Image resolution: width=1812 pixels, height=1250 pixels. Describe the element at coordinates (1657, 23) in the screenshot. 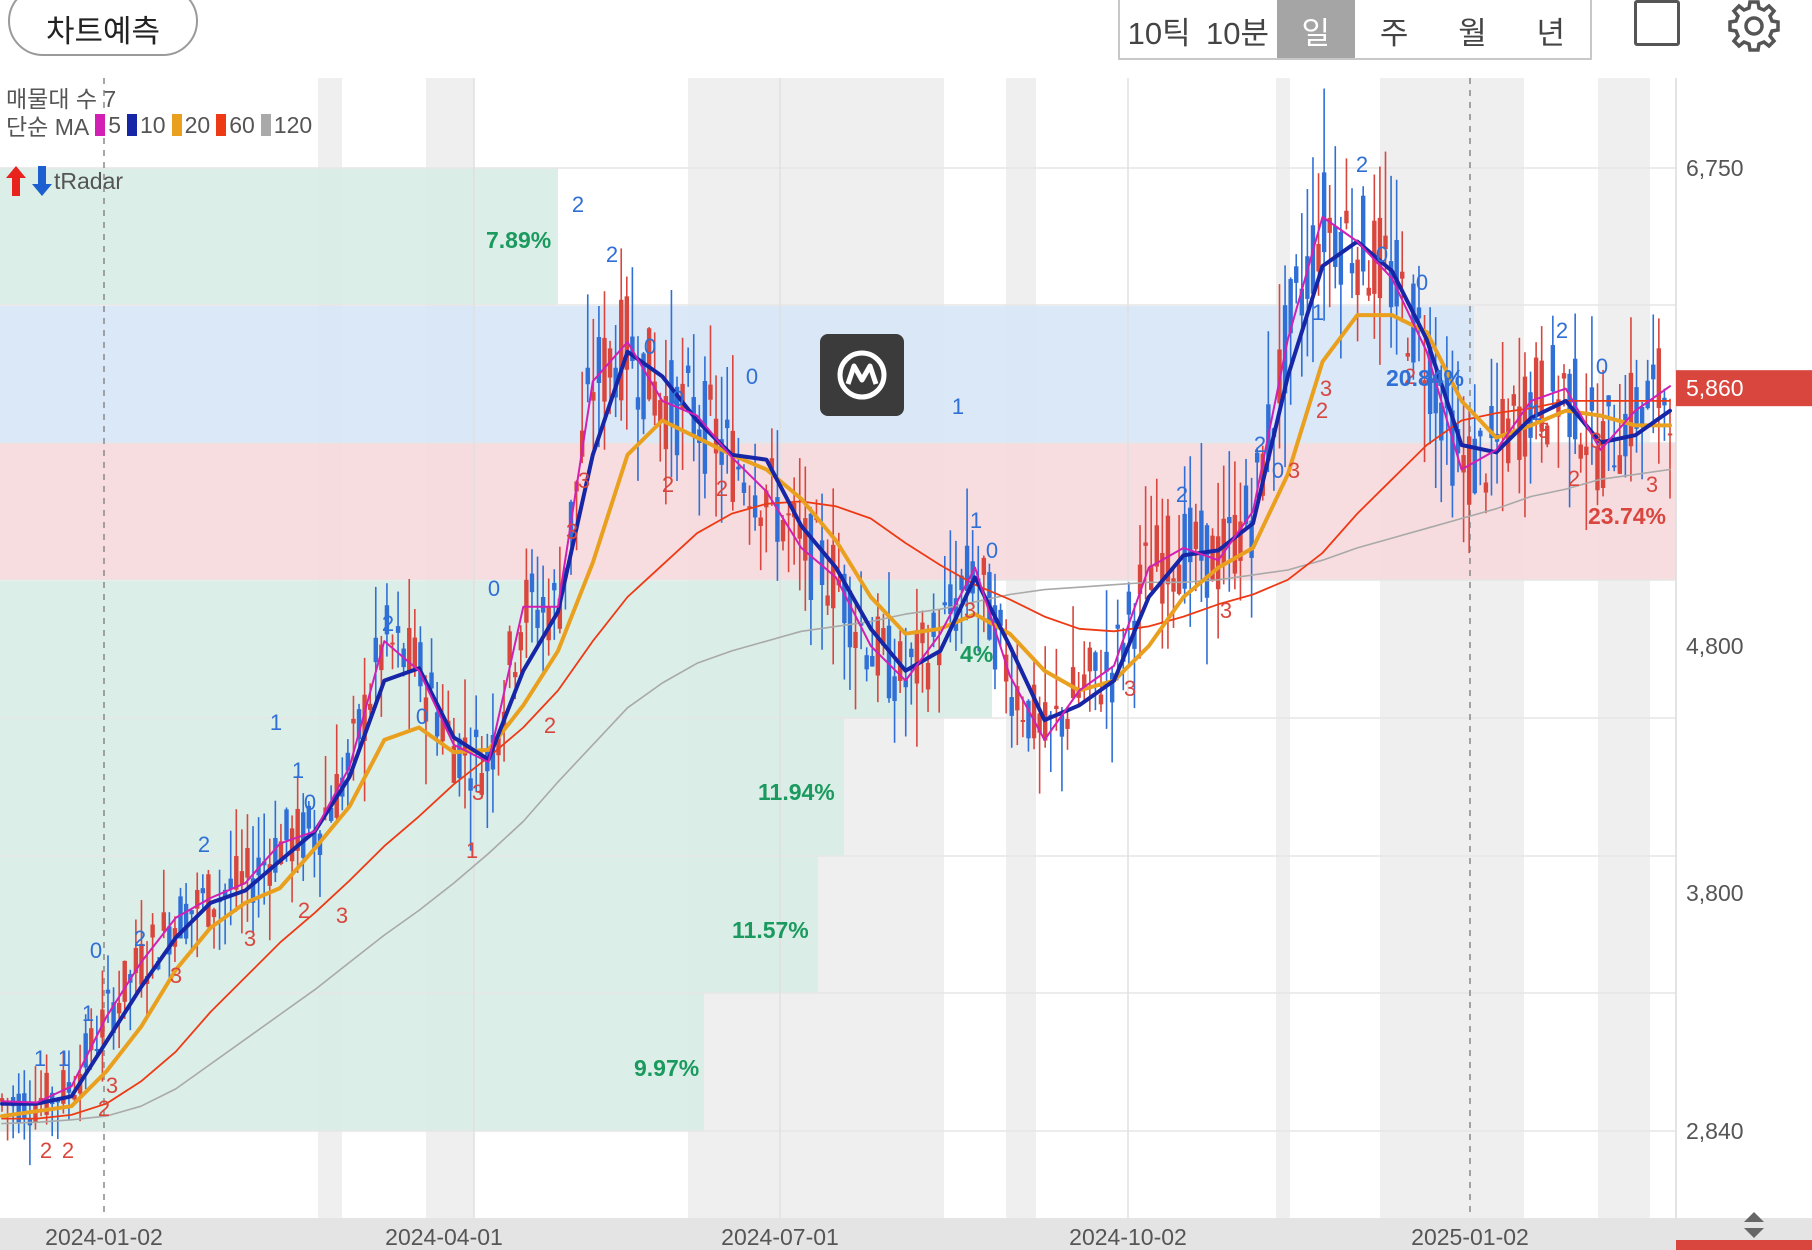

I see `fullscreen-icon` at that location.